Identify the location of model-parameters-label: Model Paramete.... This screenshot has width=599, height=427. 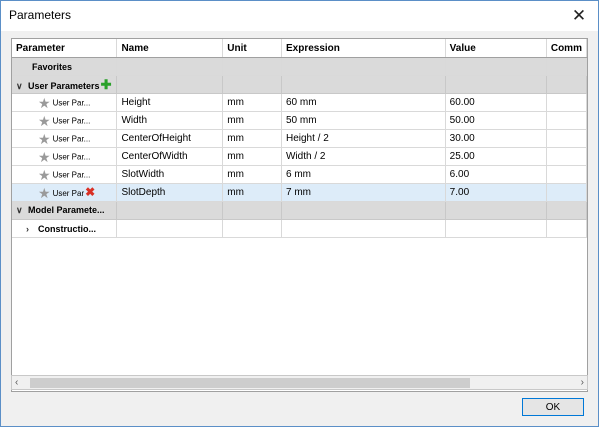
(66, 210).